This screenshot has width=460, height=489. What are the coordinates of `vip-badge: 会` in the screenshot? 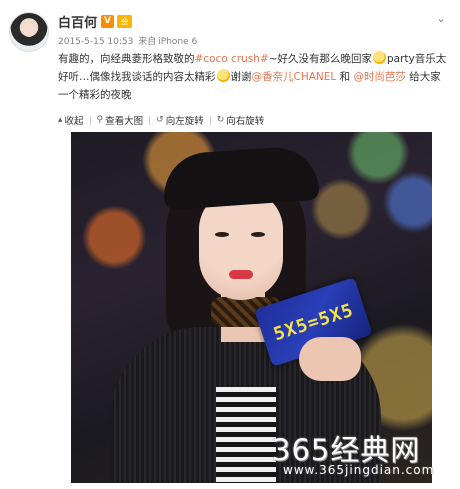 It's located at (125, 21).